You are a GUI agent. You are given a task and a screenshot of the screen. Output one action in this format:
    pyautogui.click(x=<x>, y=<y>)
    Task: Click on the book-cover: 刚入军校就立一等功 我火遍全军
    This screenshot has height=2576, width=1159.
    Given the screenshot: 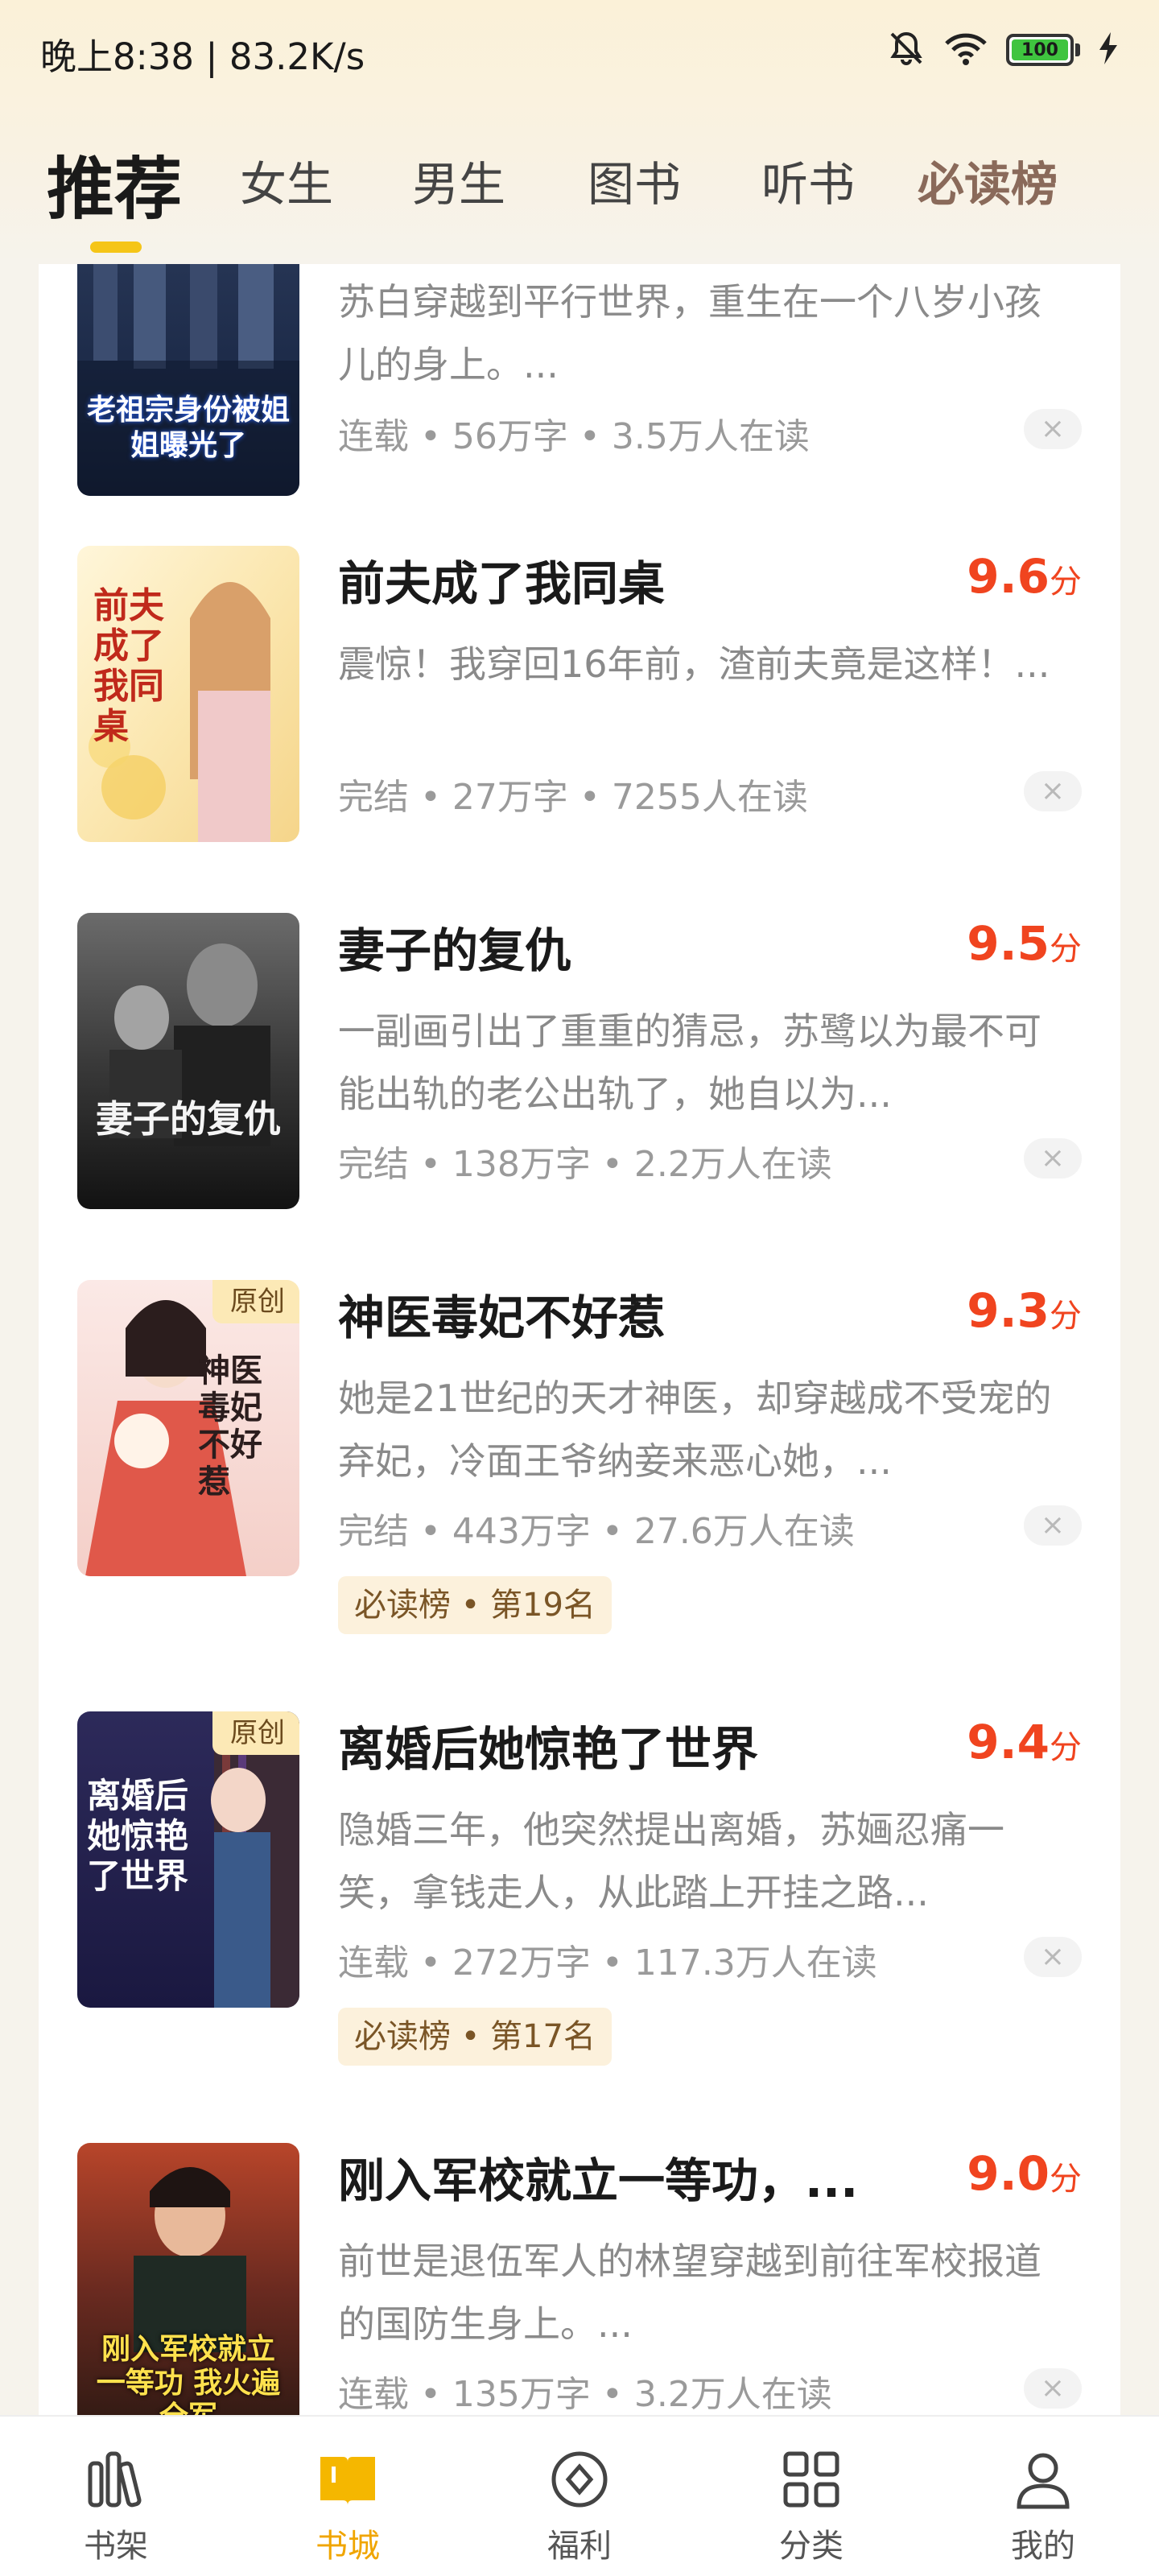 What is the action you would take?
    pyautogui.click(x=188, y=2279)
    